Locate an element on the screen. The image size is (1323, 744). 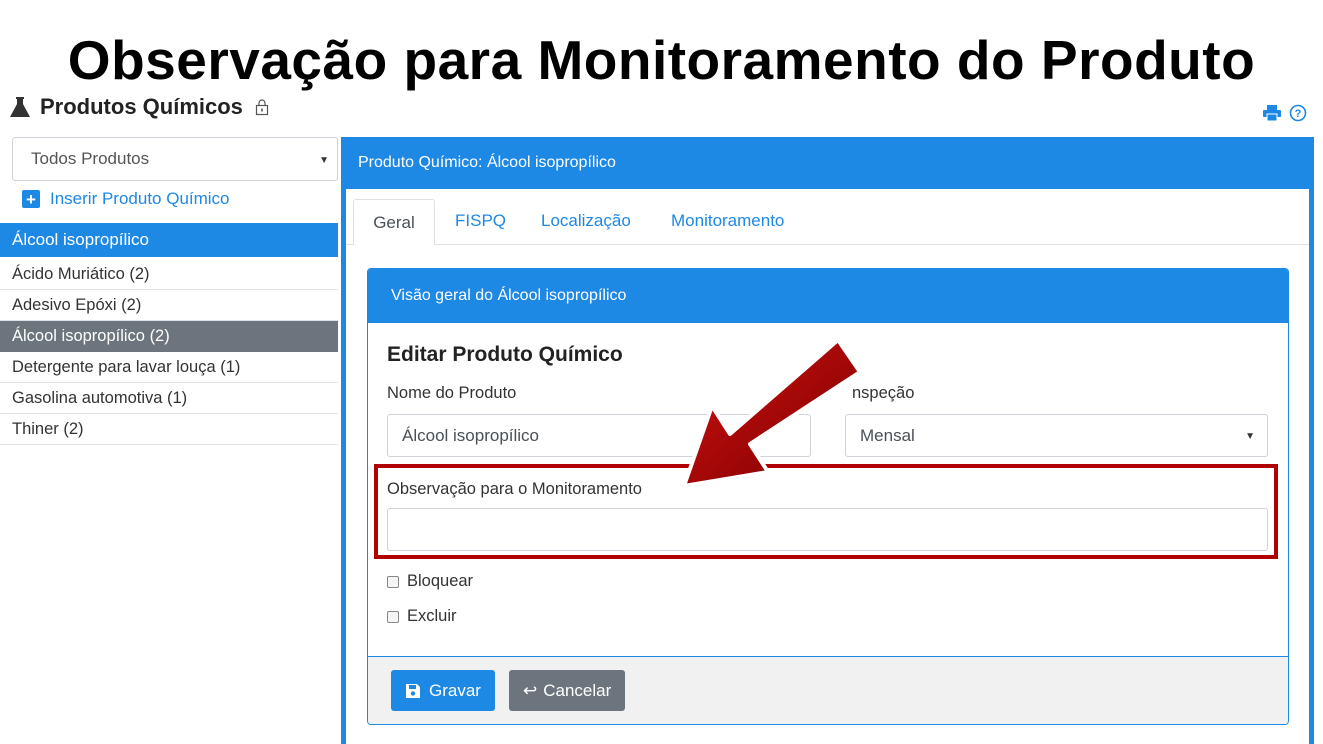
product-filter-select: Todos Produtos ▼ is located at coordinates (175, 159).